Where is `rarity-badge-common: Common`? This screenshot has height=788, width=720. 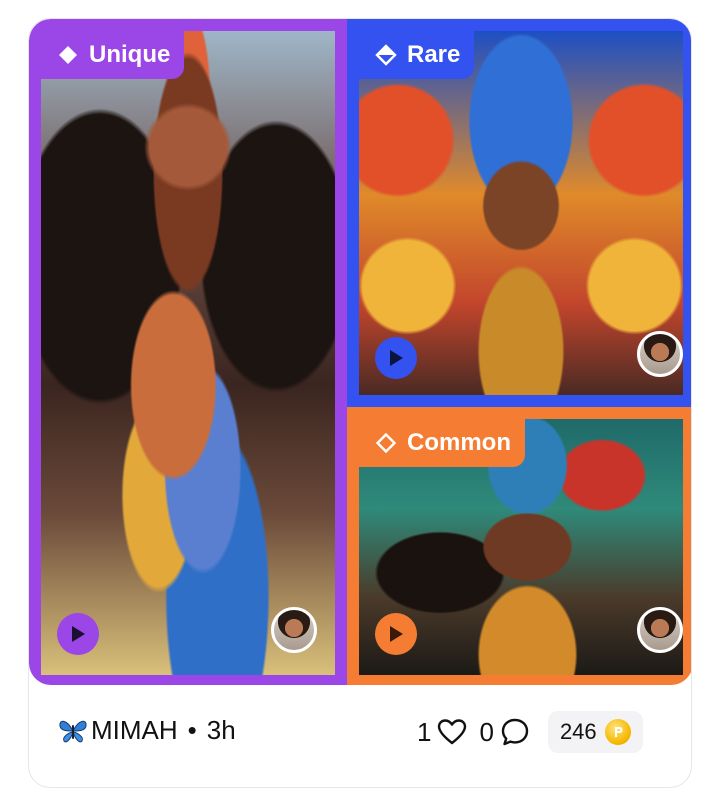
rarity-badge-common: Common is located at coordinates (442, 443).